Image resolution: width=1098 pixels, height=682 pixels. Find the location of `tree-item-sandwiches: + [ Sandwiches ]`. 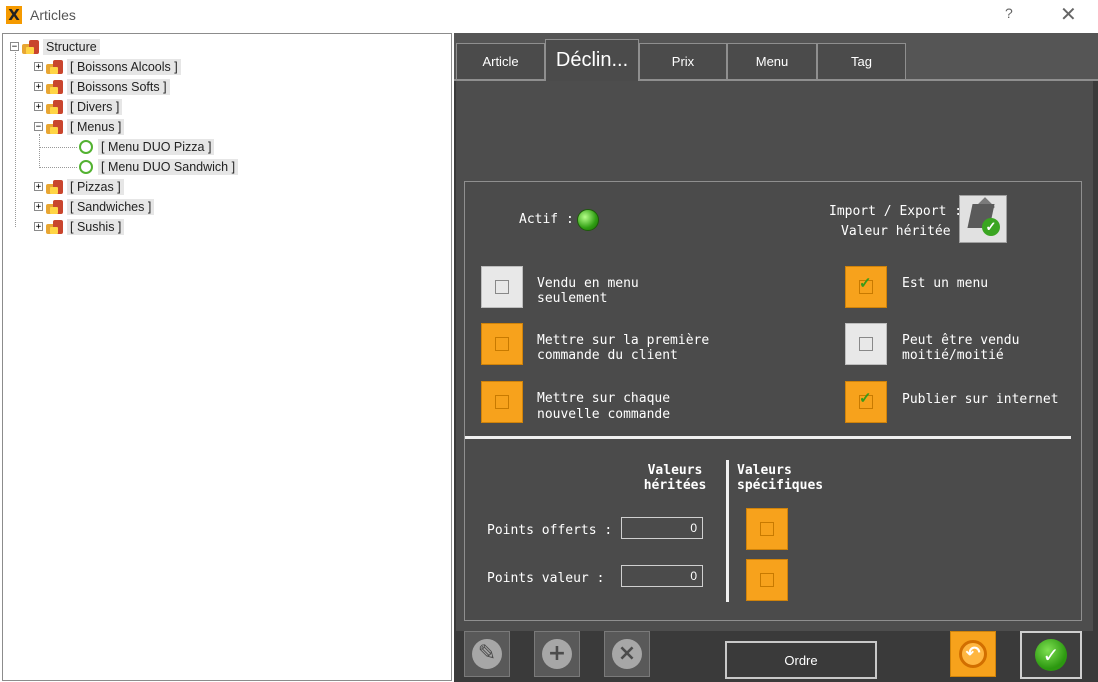

tree-item-sandwiches: + [ Sandwiches ] is located at coordinates (94, 206).